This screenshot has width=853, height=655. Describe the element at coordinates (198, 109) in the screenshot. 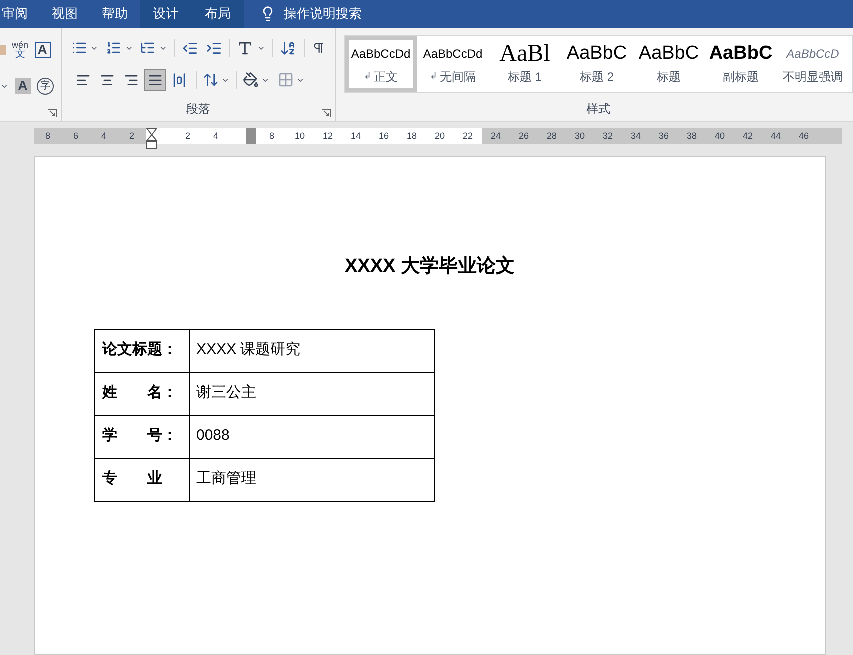

I see `group-label: 段落` at that location.